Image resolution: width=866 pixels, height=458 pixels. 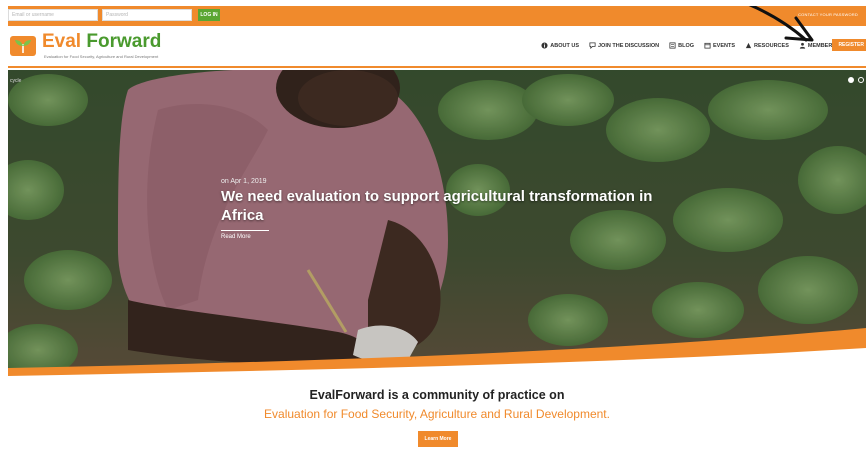 I want to click on hero-date: on Apr 1, 2019, so click(x=244, y=181).